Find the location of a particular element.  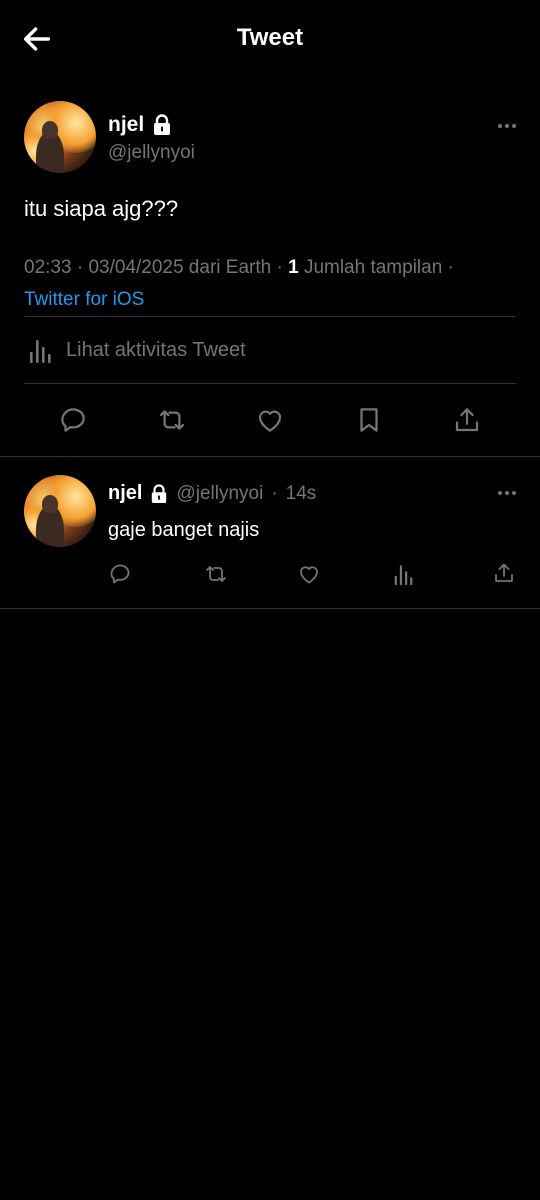

author-row: njel is located at coordinates (140, 125).